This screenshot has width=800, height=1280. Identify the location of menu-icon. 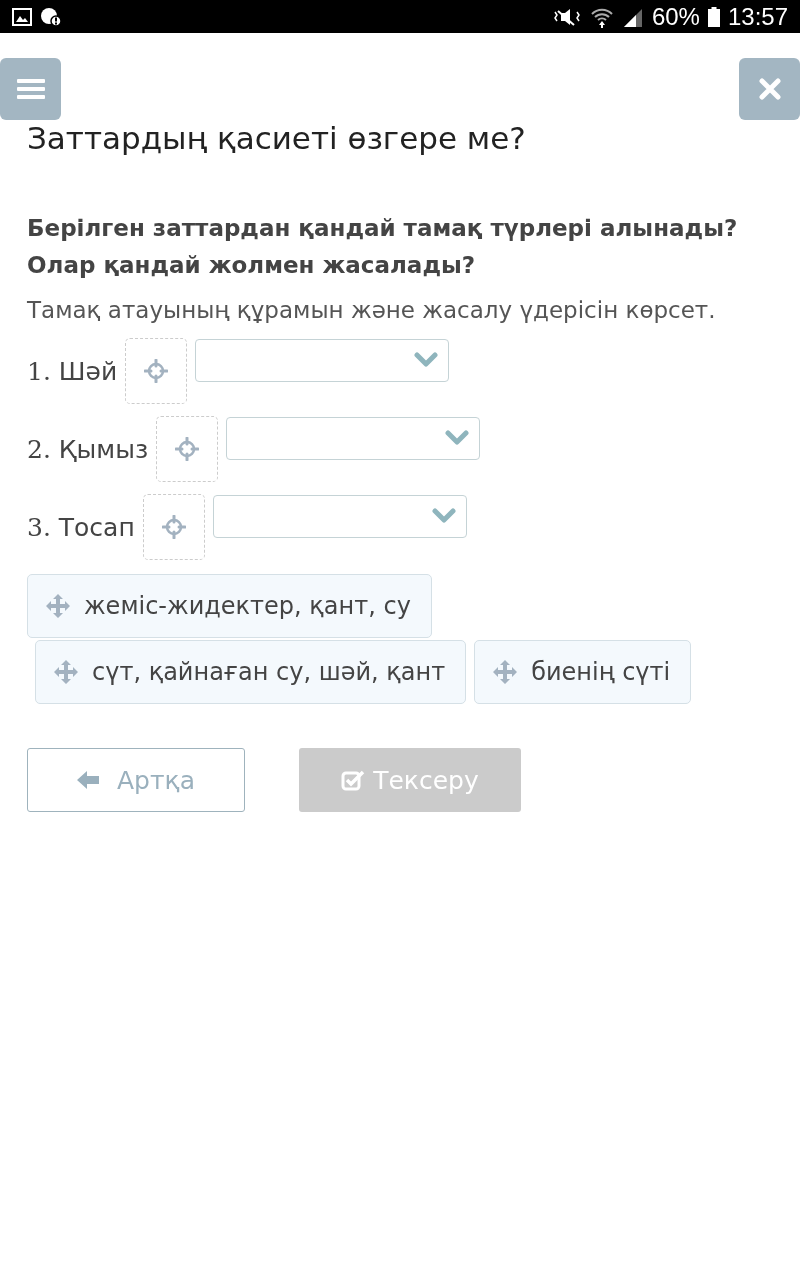
(30, 89).